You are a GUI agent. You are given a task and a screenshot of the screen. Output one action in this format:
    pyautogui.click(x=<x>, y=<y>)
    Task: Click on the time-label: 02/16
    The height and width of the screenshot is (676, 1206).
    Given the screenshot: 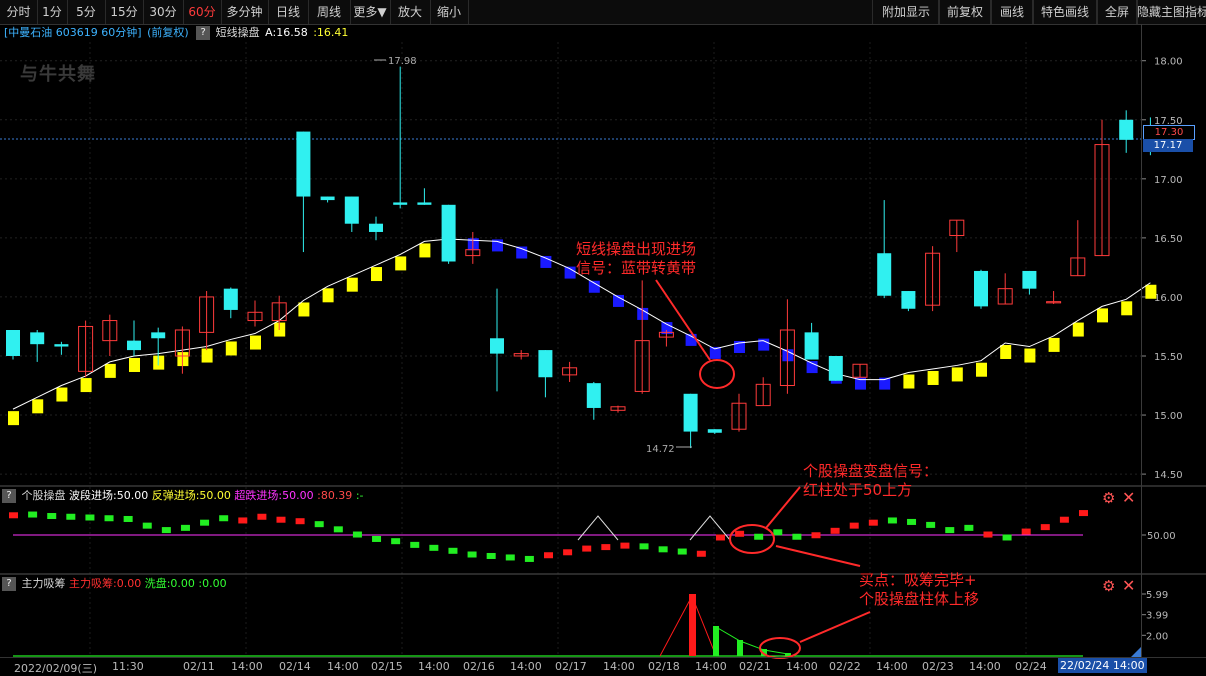 What is the action you would take?
    pyautogui.click(x=479, y=666)
    